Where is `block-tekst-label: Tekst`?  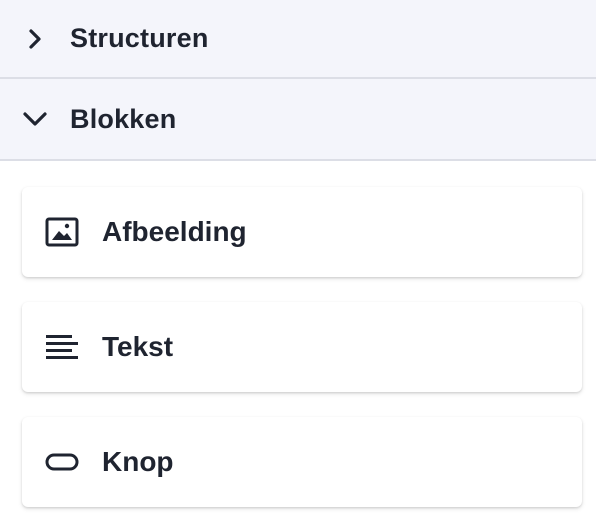 block-tekst-label: Tekst is located at coordinates (138, 346).